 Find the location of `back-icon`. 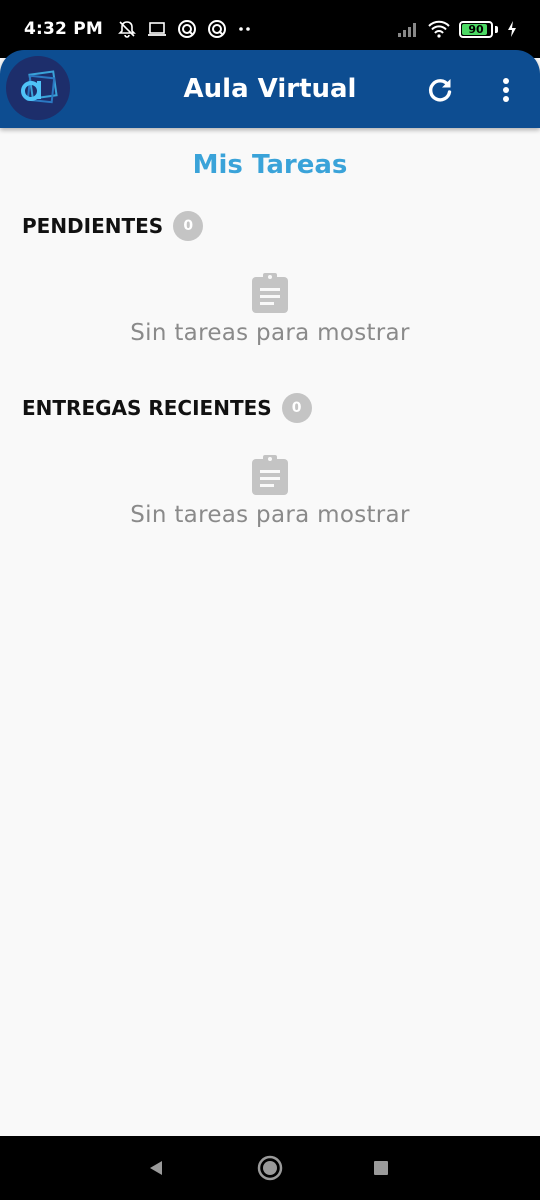

back-icon is located at coordinates (156, 1168).